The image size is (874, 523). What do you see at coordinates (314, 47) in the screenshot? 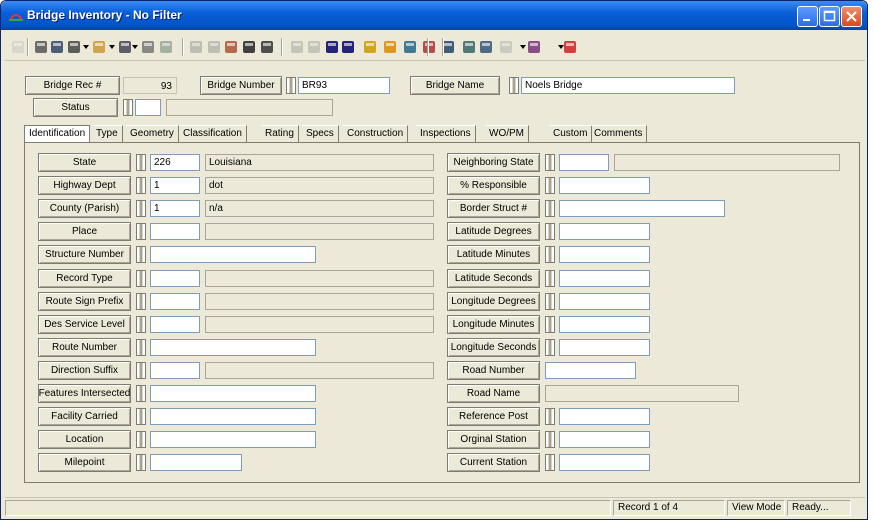
I see `previous-record-icon` at bounding box center [314, 47].